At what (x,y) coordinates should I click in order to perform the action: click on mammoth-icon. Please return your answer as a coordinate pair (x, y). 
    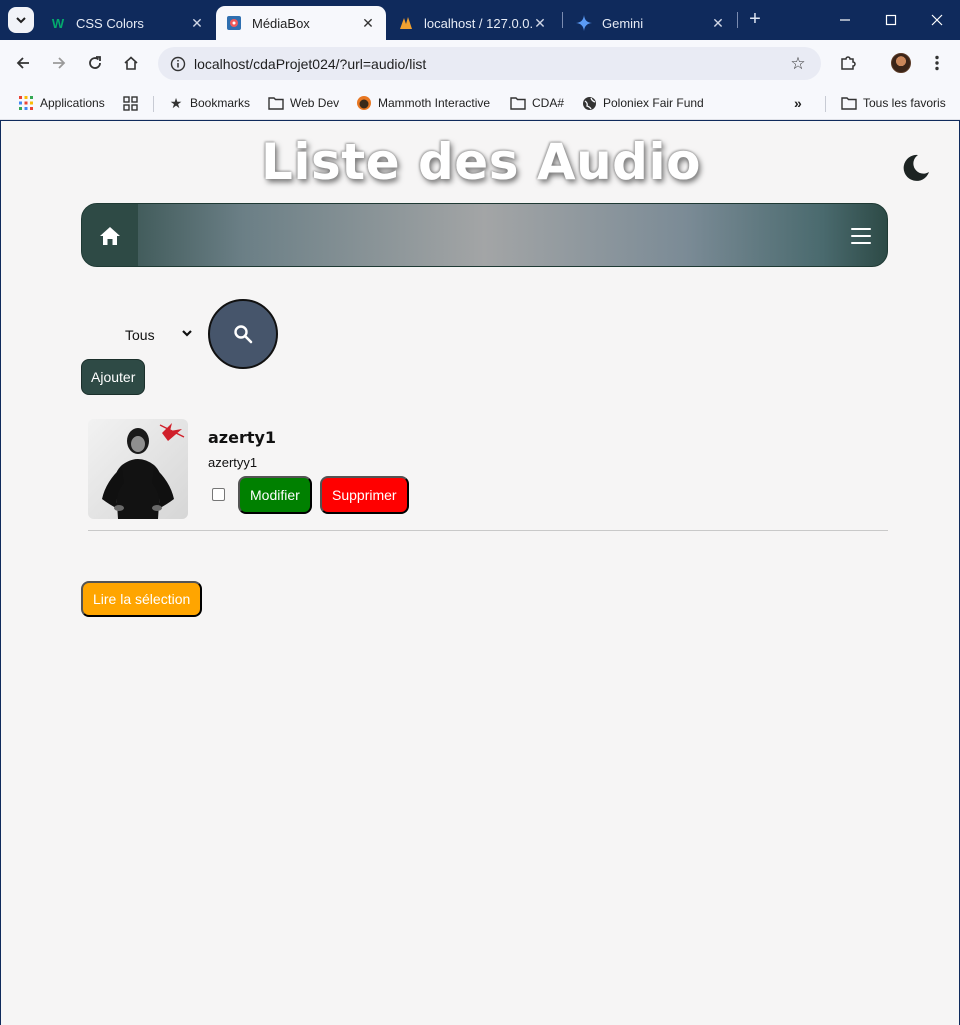
    Looking at the image, I should click on (364, 103).